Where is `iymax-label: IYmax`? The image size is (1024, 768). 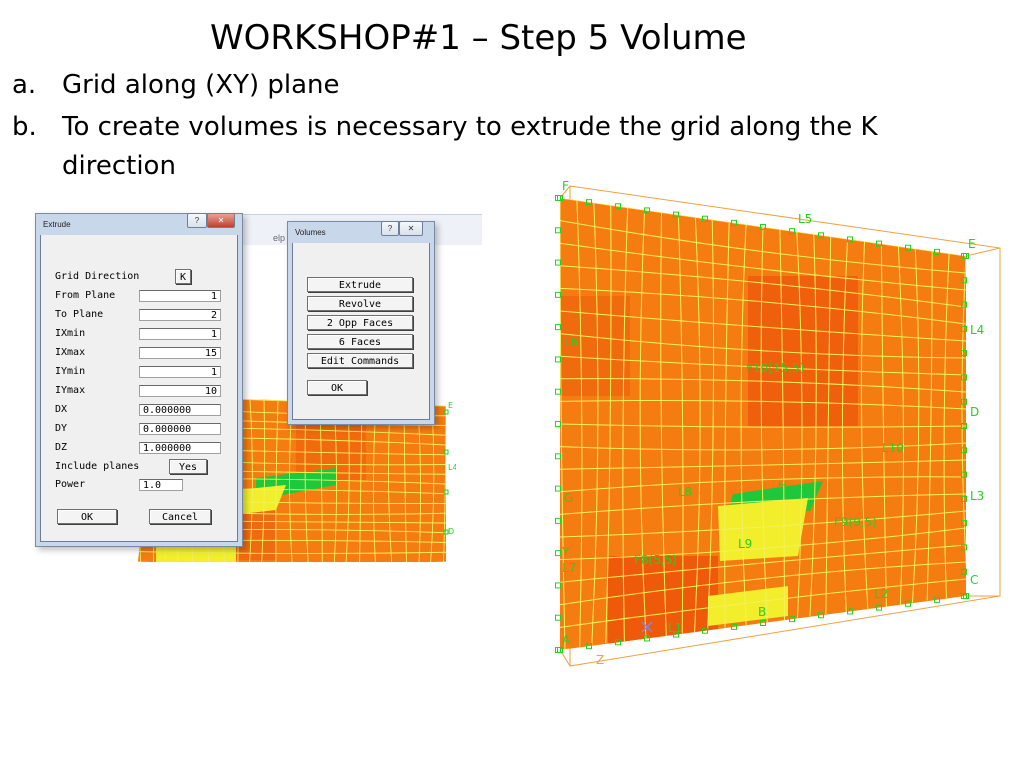
iymax-label: IYmax is located at coordinates (70, 390).